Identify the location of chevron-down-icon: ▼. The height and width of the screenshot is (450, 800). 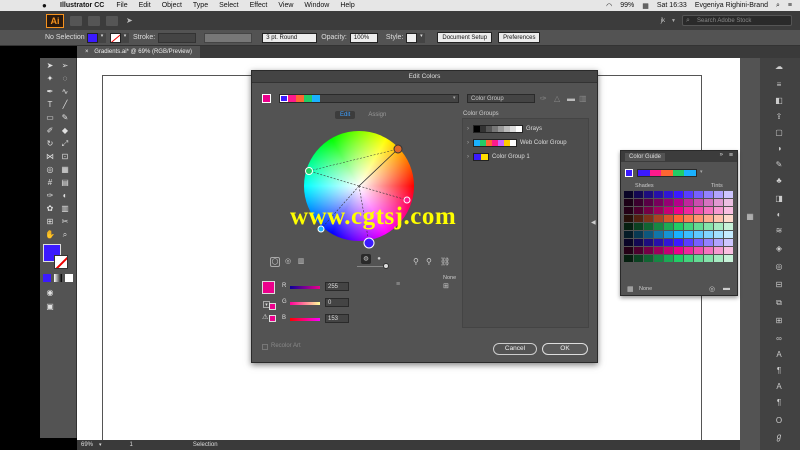
(673, 21).